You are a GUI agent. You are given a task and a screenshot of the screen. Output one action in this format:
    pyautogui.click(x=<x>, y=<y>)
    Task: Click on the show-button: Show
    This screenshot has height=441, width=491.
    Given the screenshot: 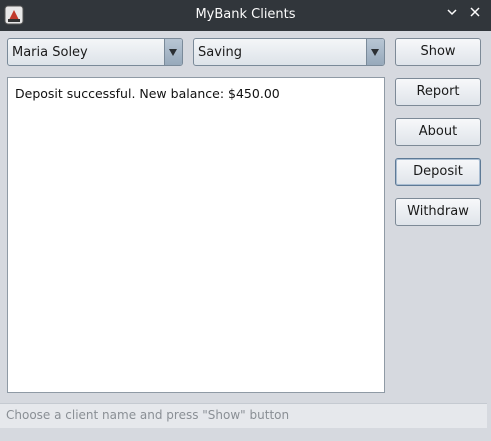 What is the action you would take?
    pyautogui.click(x=438, y=52)
    